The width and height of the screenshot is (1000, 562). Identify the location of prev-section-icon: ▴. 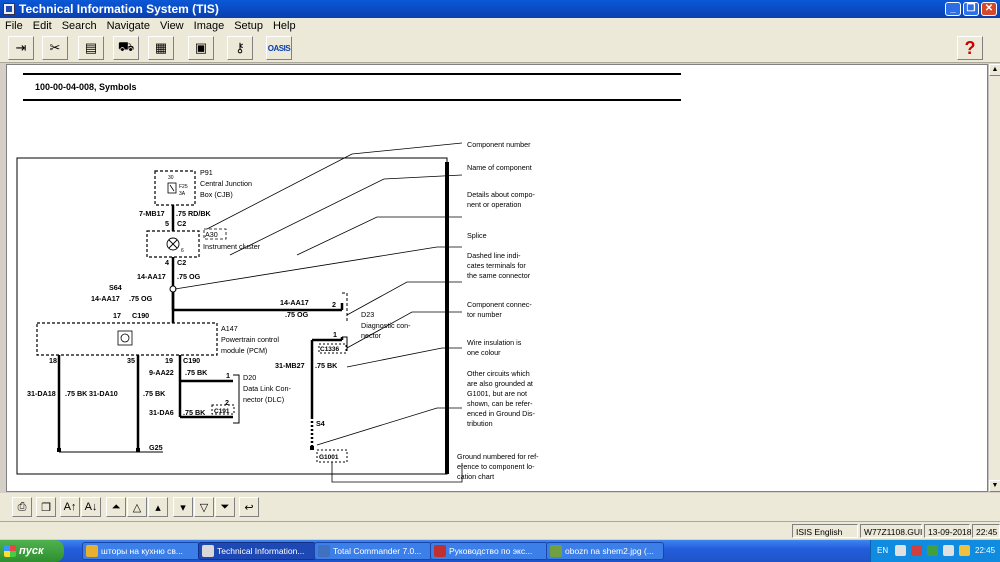
(158, 507).